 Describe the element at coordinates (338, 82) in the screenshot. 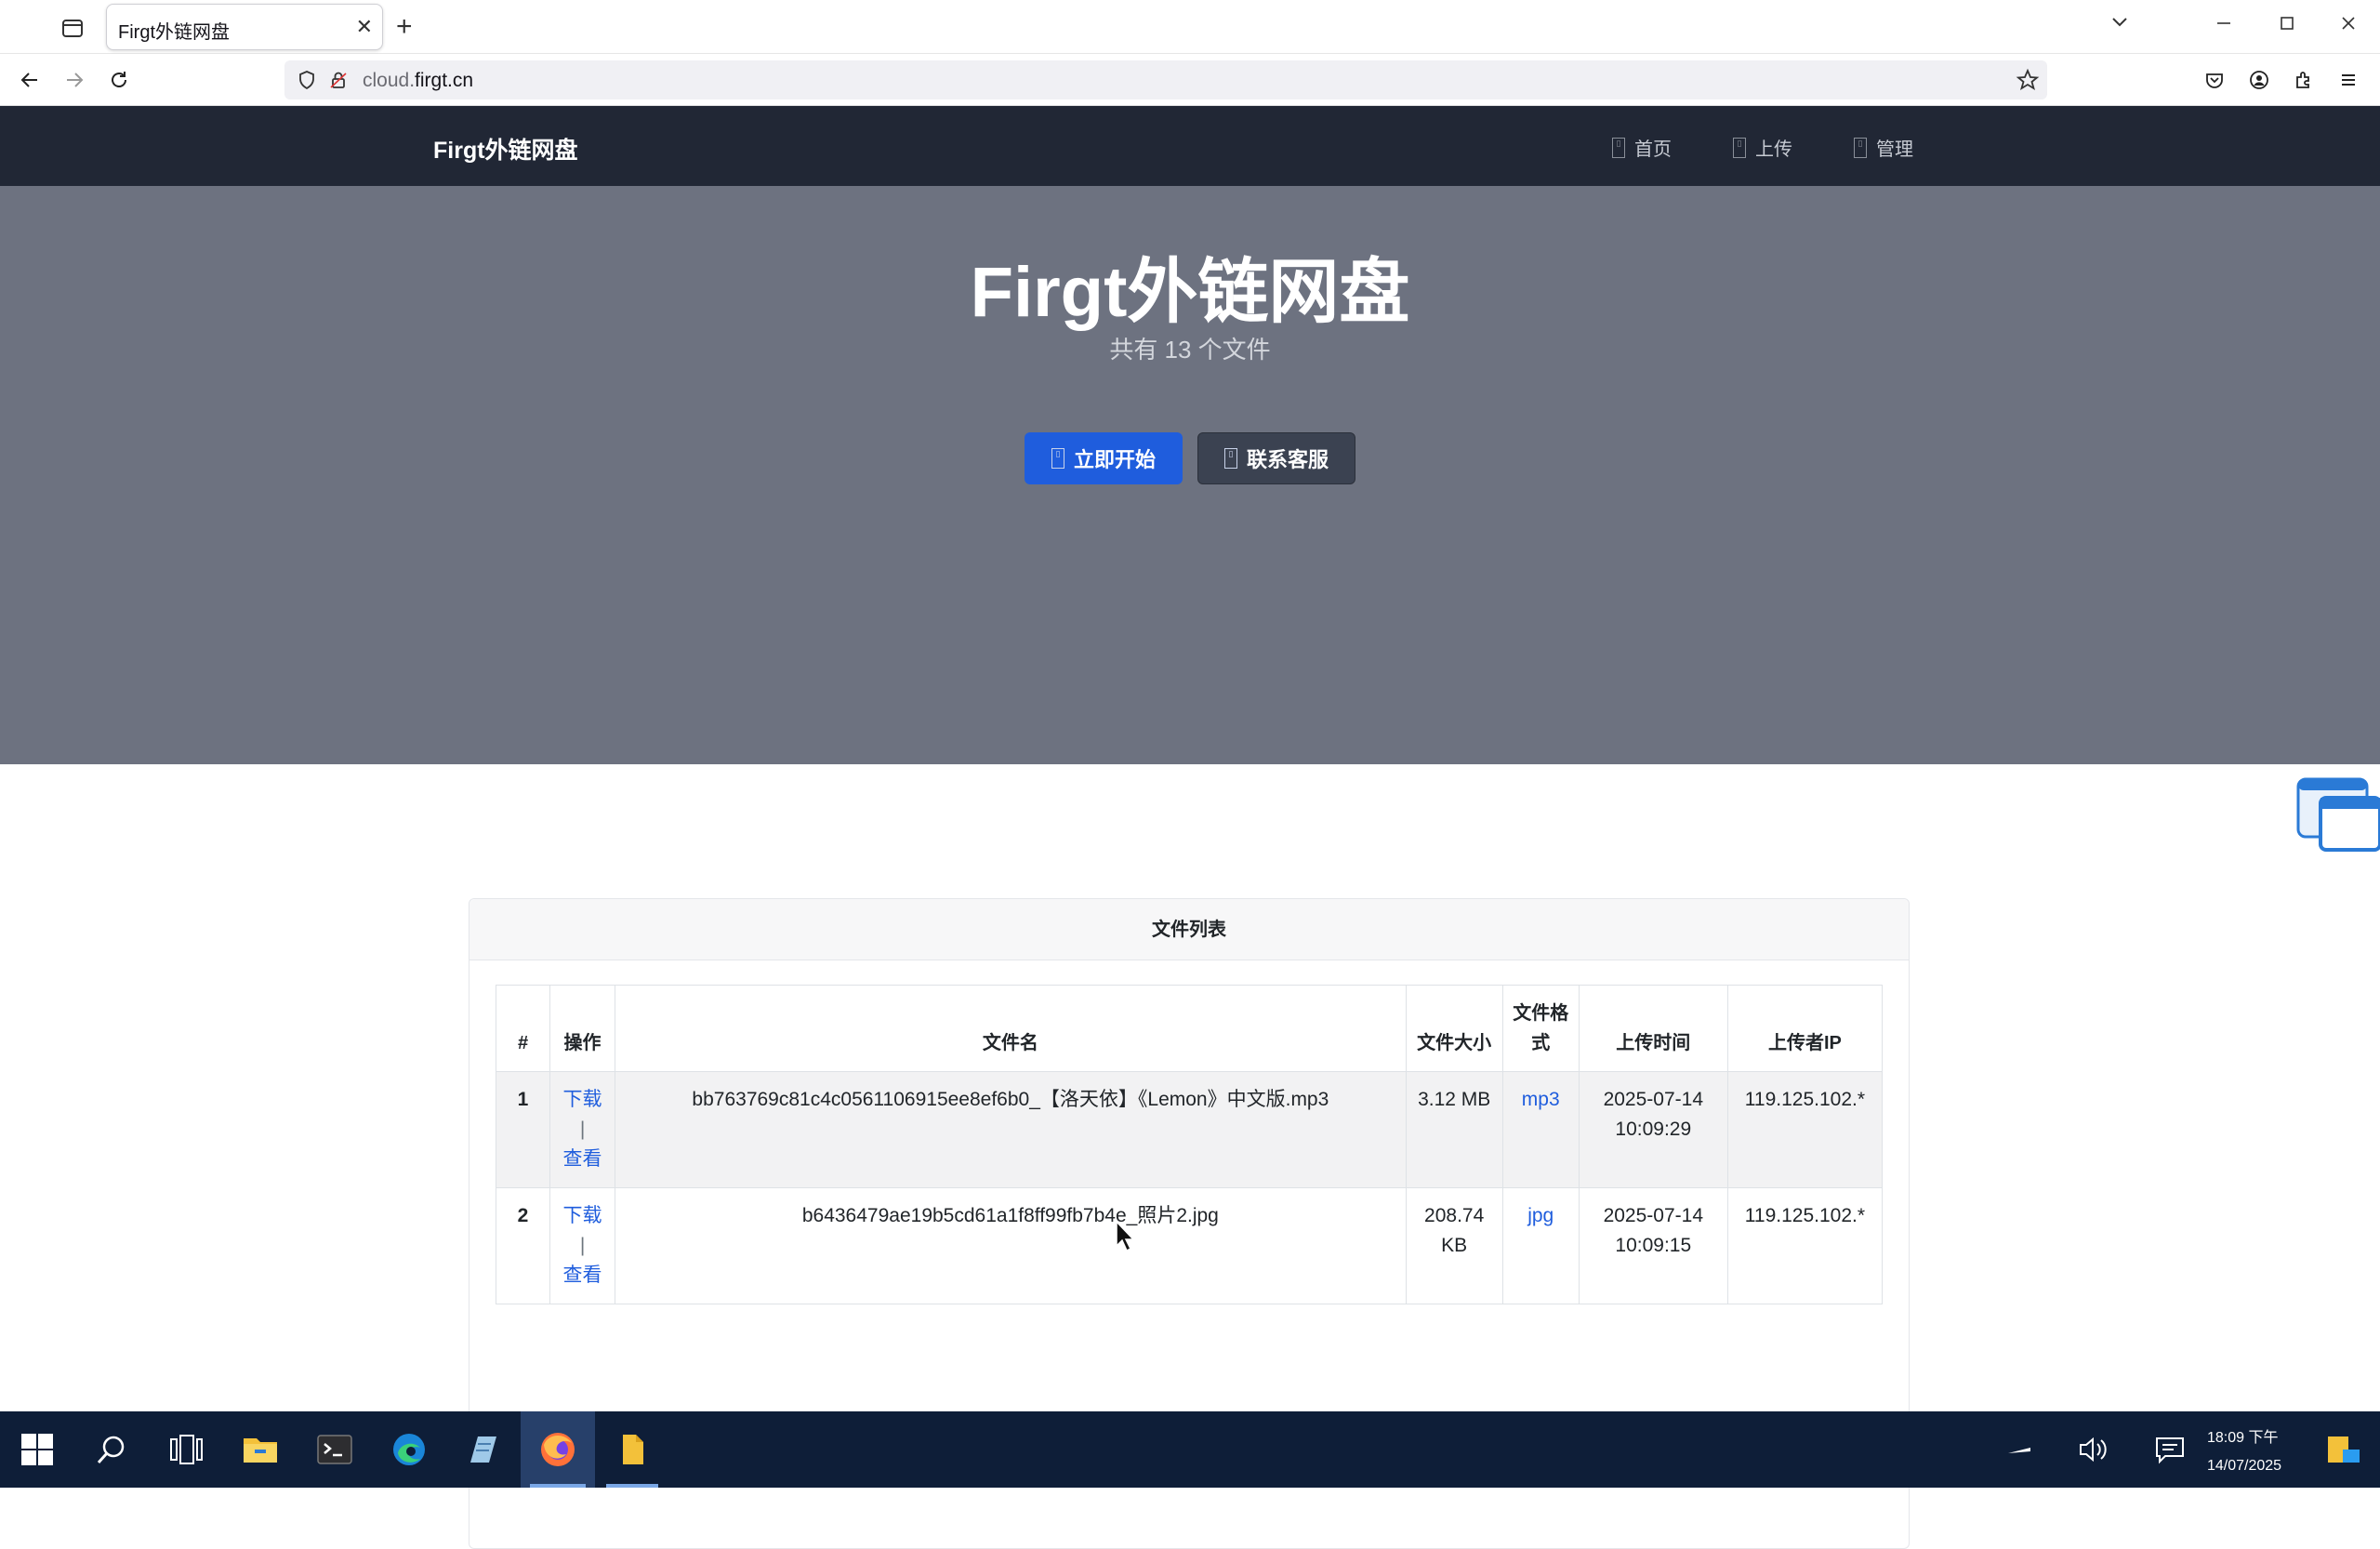

I see `lock-icon` at that location.